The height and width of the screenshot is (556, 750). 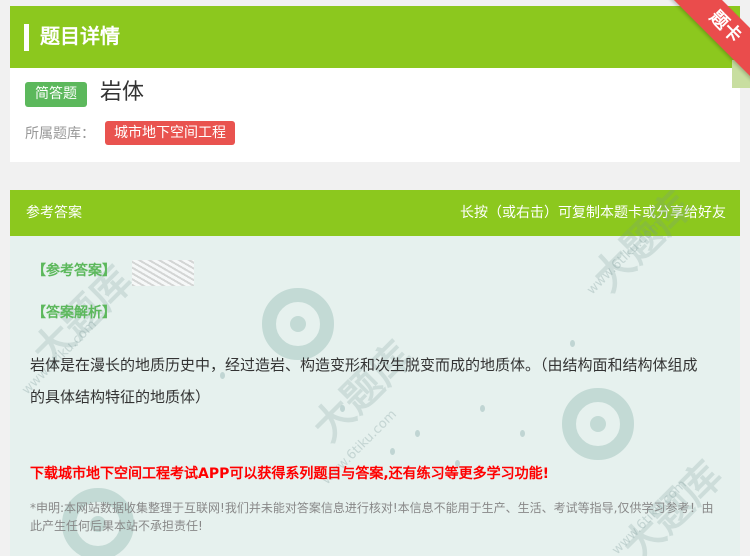 What do you see at coordinates (375, 37) in the screenshot?
I see `question-card-header: 题目详情` at bounding box center [375, 37].